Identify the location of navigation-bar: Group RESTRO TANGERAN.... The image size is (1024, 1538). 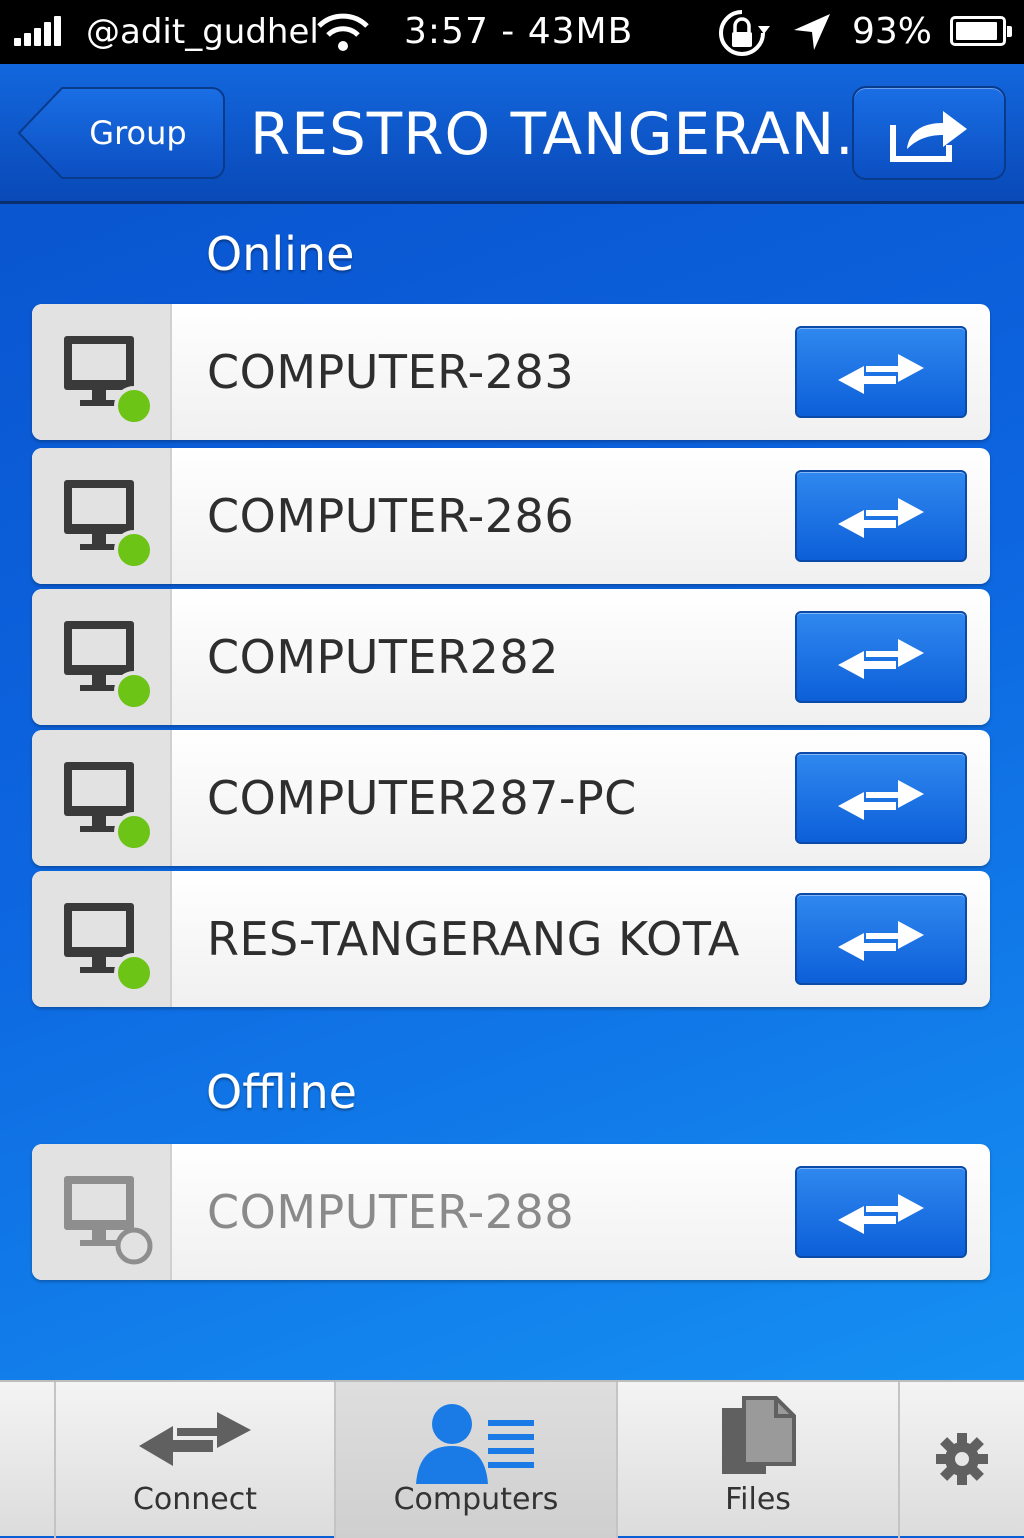
(512, 134).